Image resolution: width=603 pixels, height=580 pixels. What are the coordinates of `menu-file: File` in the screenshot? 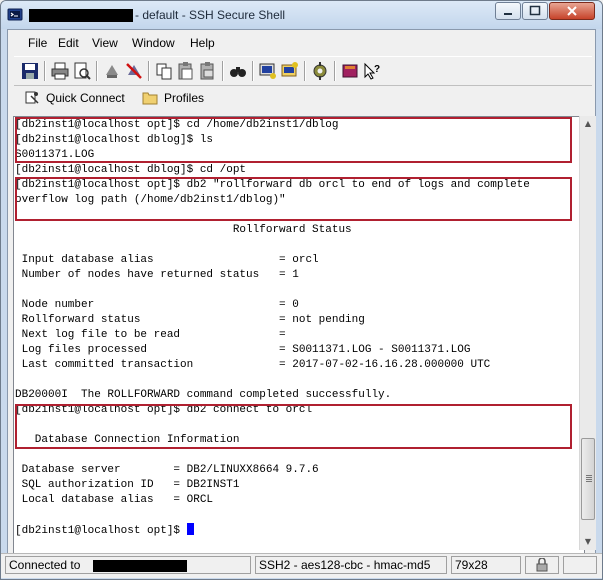 It's located at (37, 43).